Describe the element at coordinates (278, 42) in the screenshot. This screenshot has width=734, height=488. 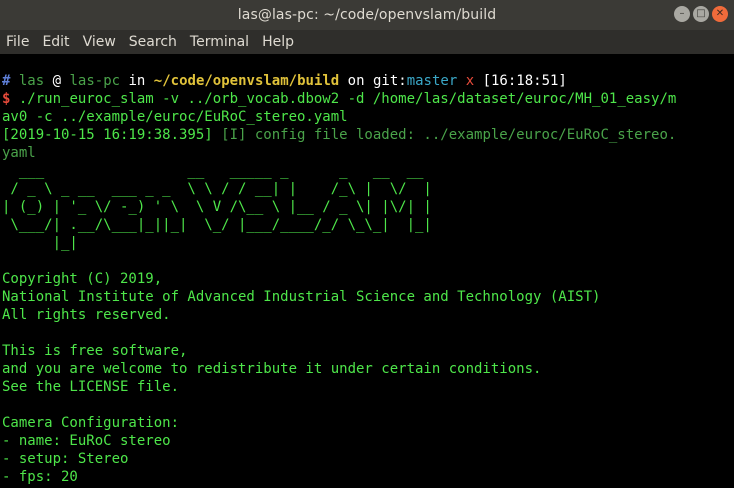
I see `menu-help: Help` at that location.